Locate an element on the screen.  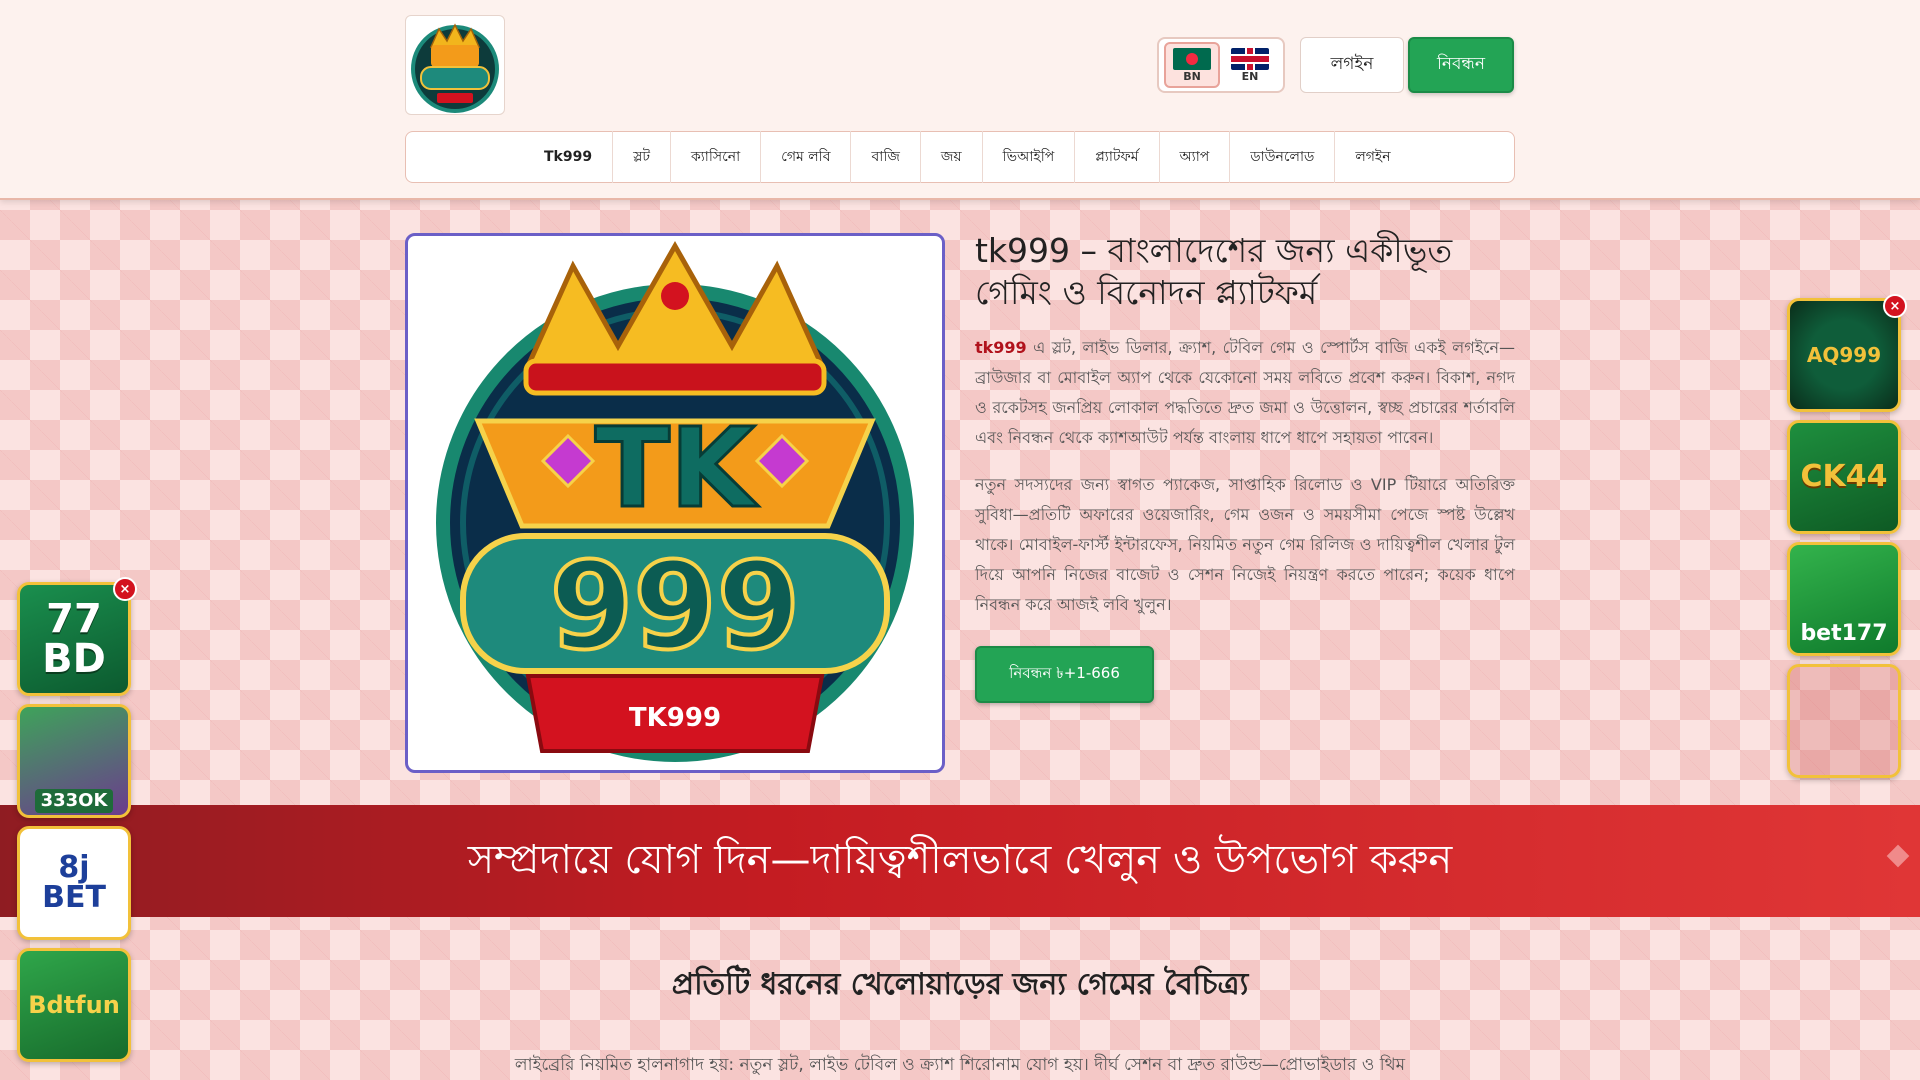
ad-77bd: 77 BD is located at coordinates (74, 639).